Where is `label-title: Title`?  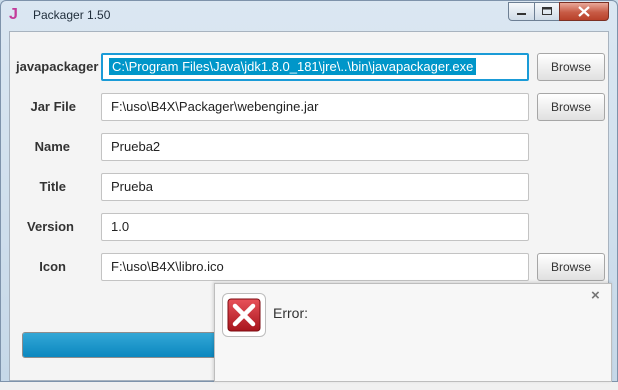 label-title: Title is located at coordinates (53, 186).